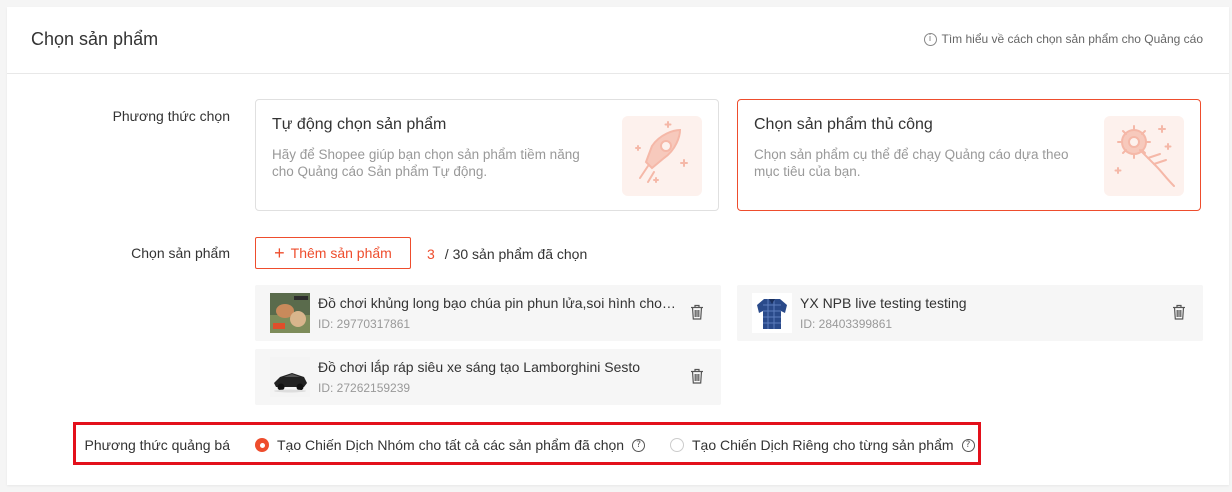 Image resolution: width=1232 pixels, height=492 pixels. I want to click on selected-count-max: / 30 sản phẩm đã chọn, so click(516, 254).